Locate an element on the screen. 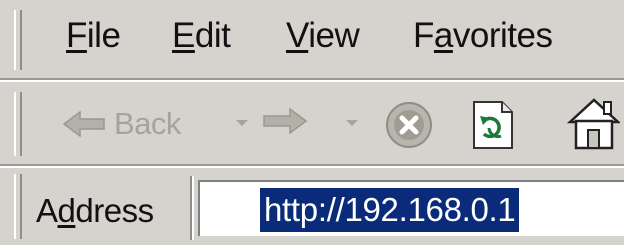  stop-icon is located at coordinates (409, 125).